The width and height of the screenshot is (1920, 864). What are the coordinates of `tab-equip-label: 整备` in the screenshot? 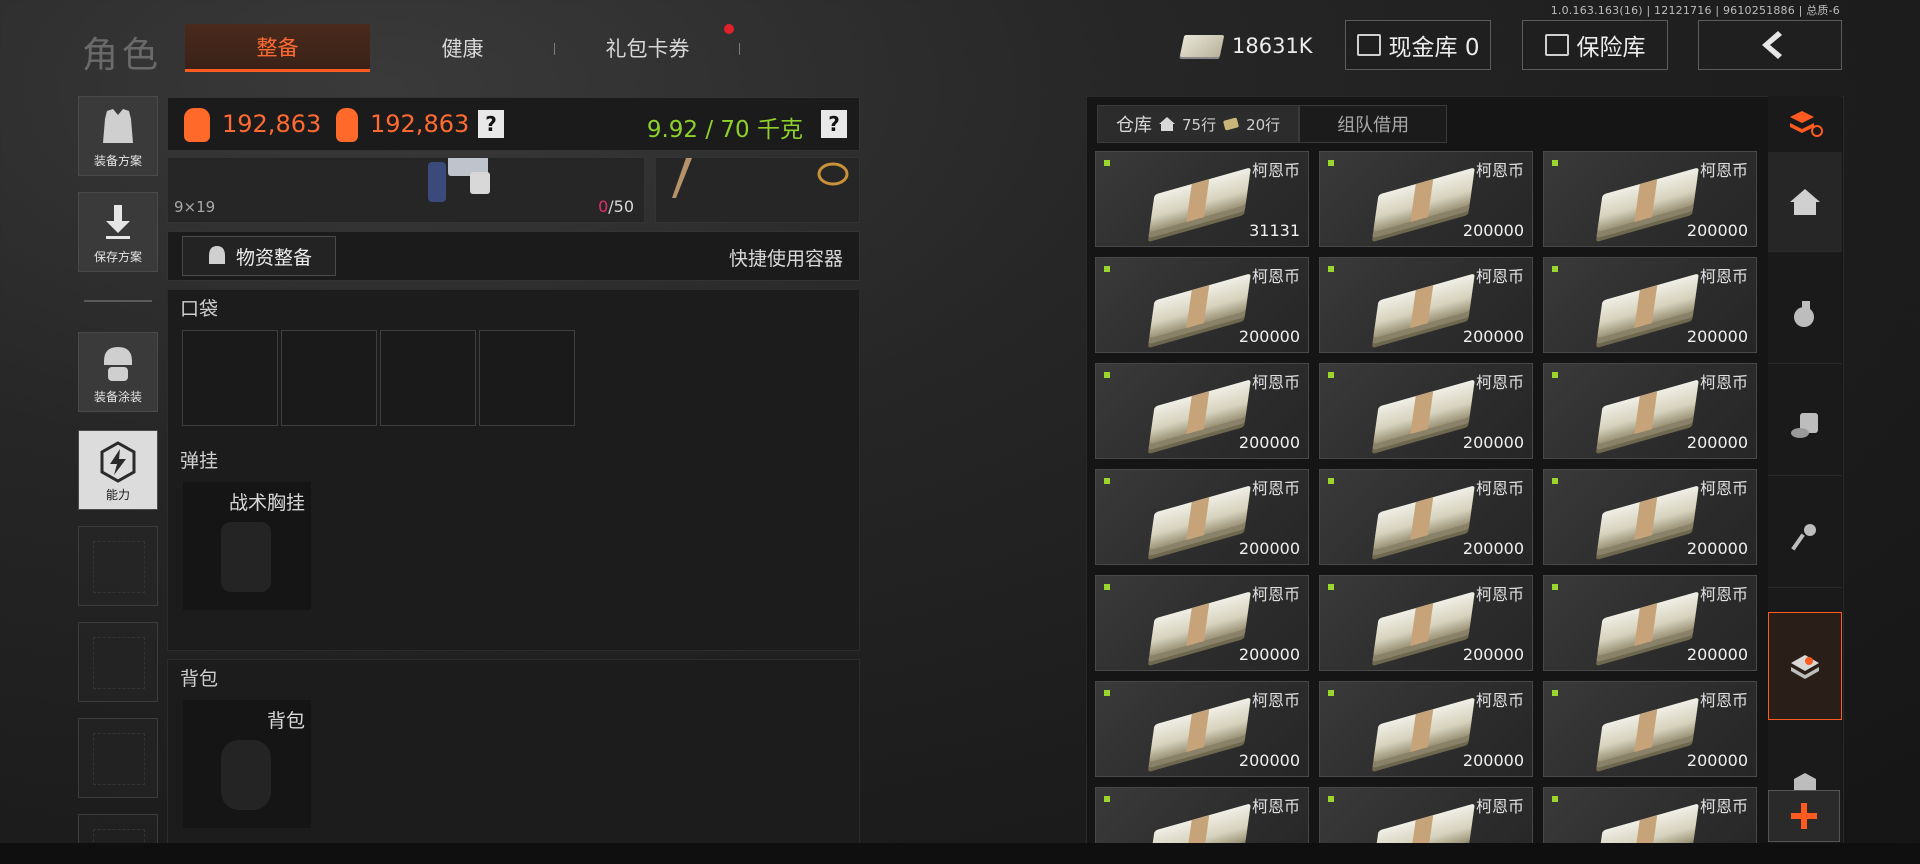 It's located at (277, 47).